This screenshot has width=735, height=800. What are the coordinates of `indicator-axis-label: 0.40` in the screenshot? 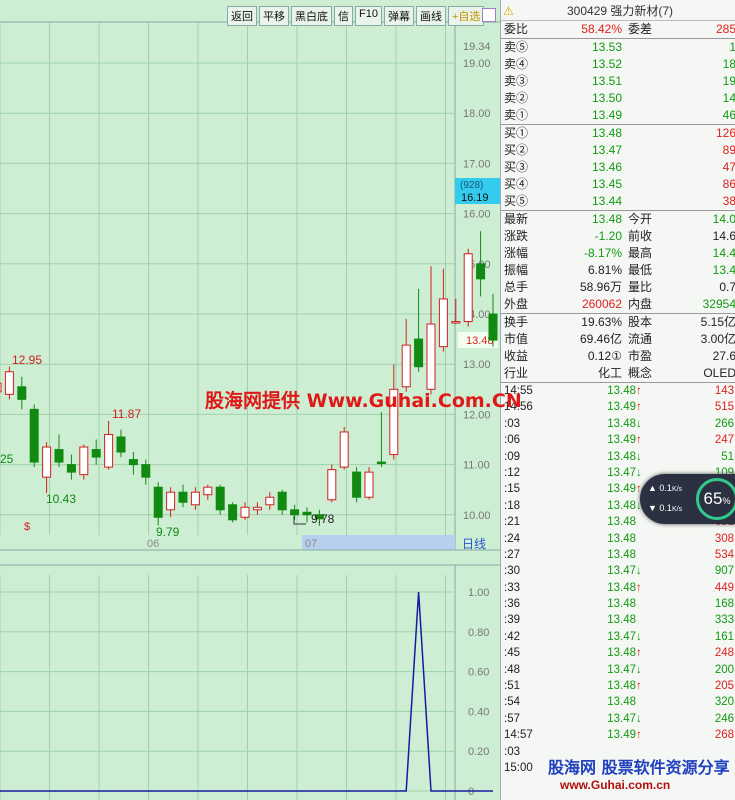 It's located at (478, 712).